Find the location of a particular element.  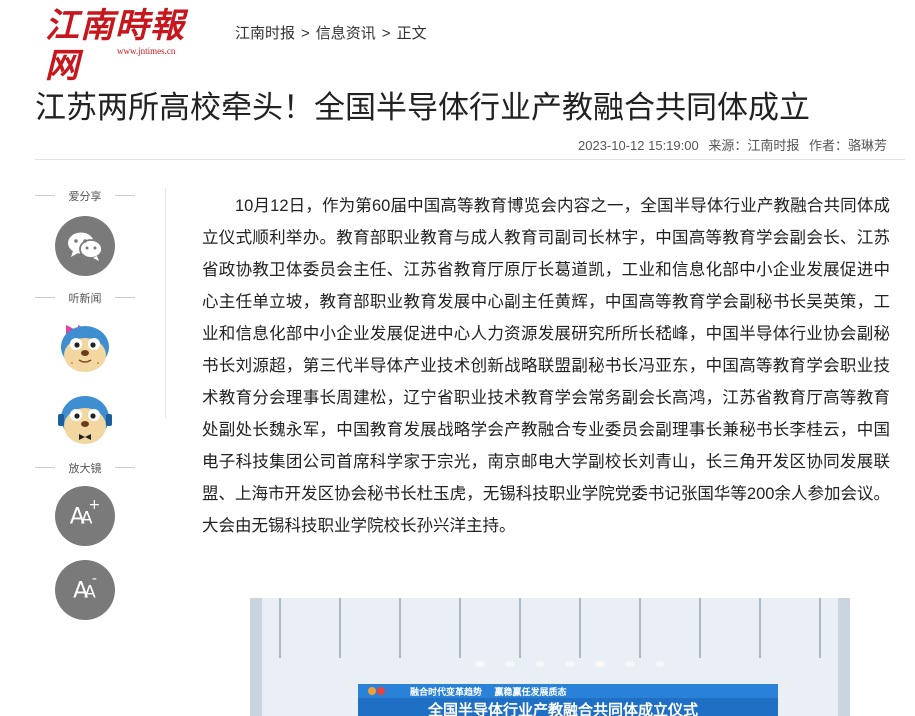

listen-label: 听新闻 is located at coordinates (85, 298).